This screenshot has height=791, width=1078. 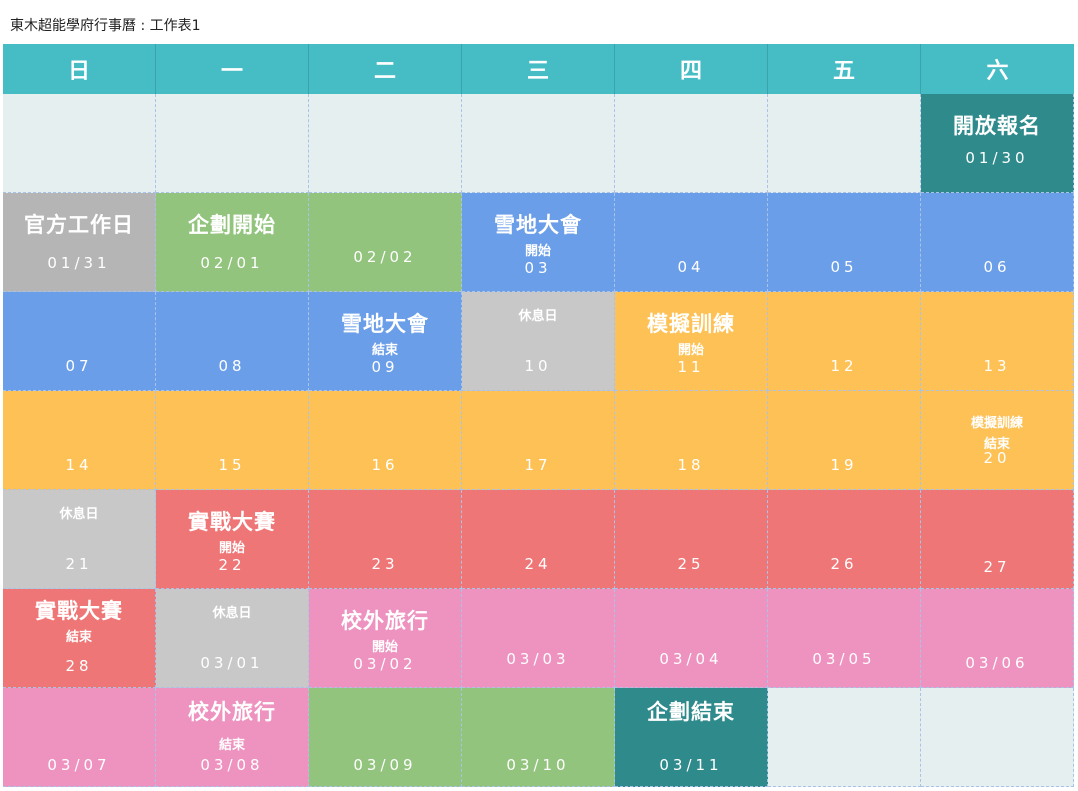 I want to click on calendar-cell-0311: 企劃結束 03/11, so click(x=691, y=737).